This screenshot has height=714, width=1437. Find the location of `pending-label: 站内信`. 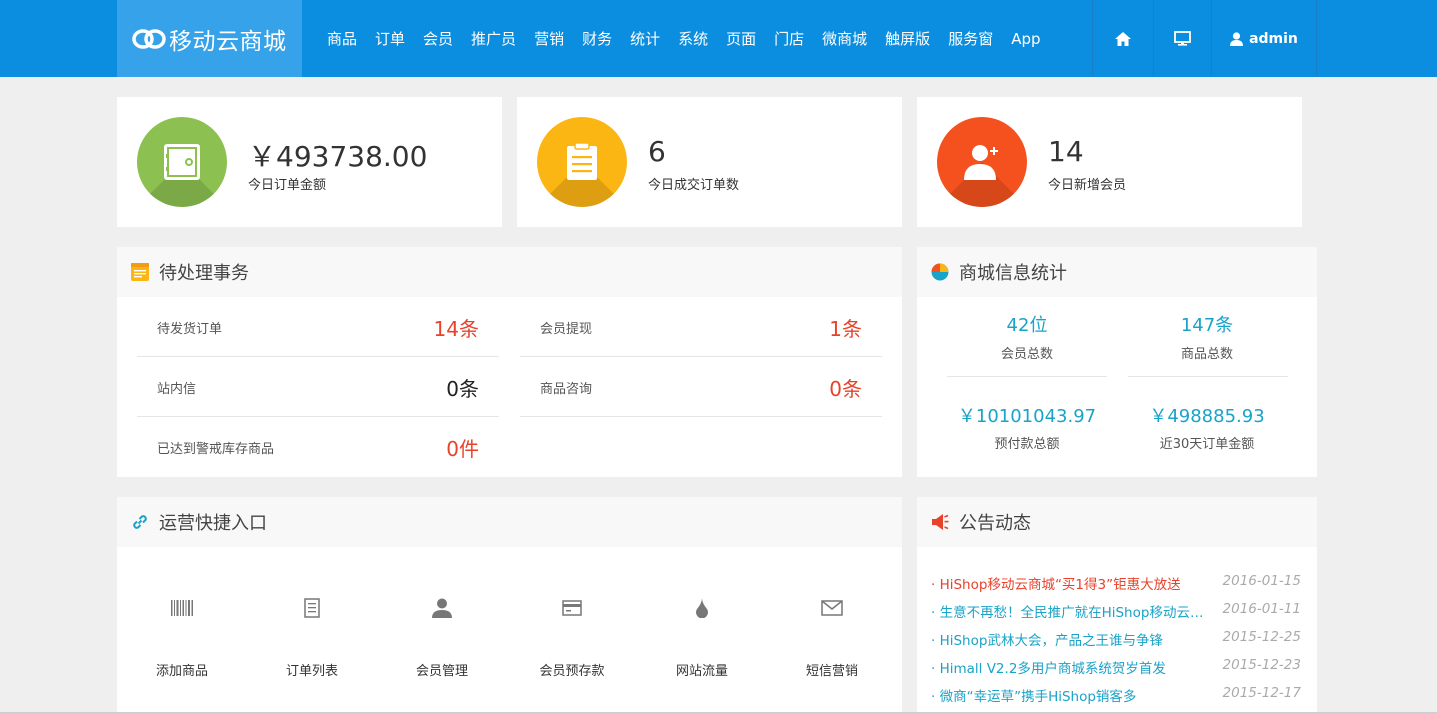

pending-label: 站内信 is located at coordinates (177, 389).